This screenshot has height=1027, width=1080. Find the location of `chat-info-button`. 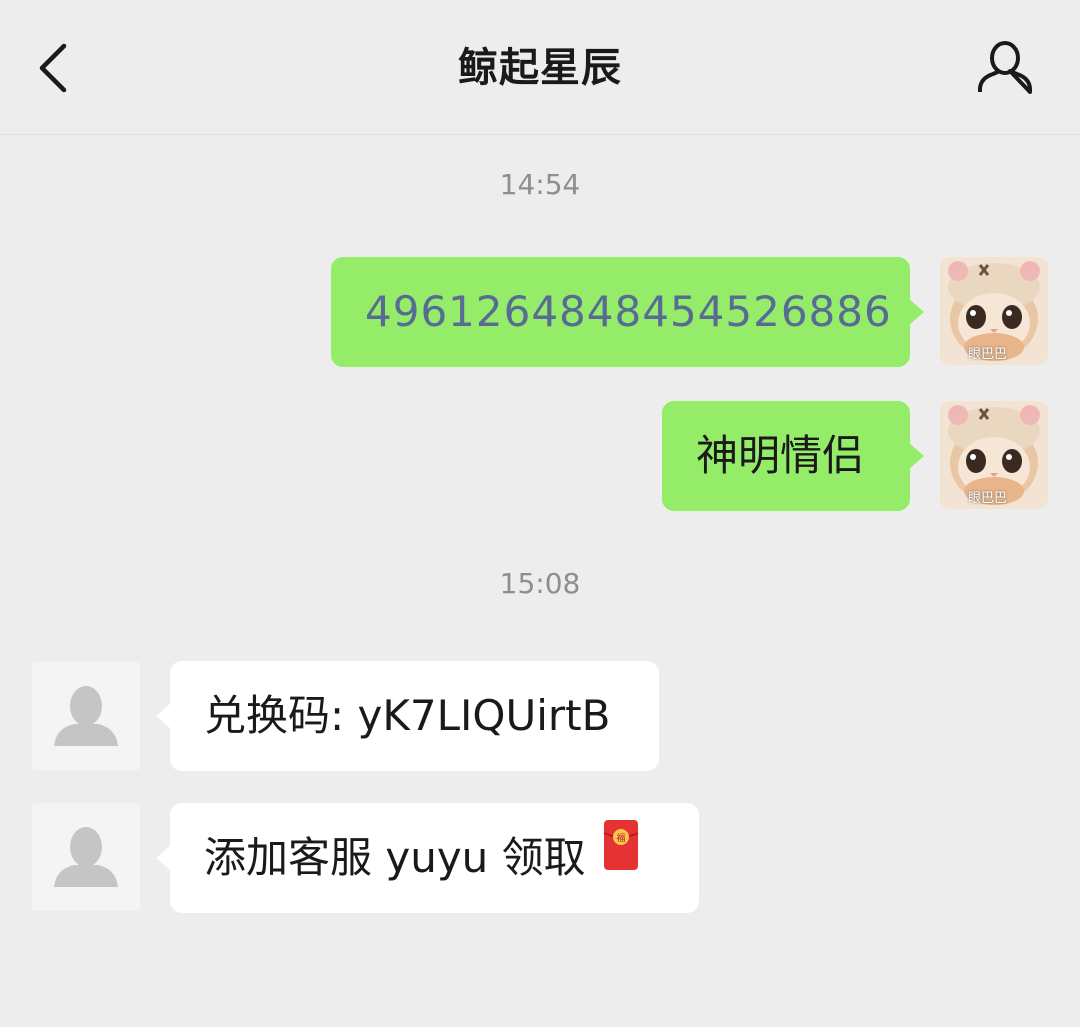

chat-info-button is located at coordinates (1005, 69).